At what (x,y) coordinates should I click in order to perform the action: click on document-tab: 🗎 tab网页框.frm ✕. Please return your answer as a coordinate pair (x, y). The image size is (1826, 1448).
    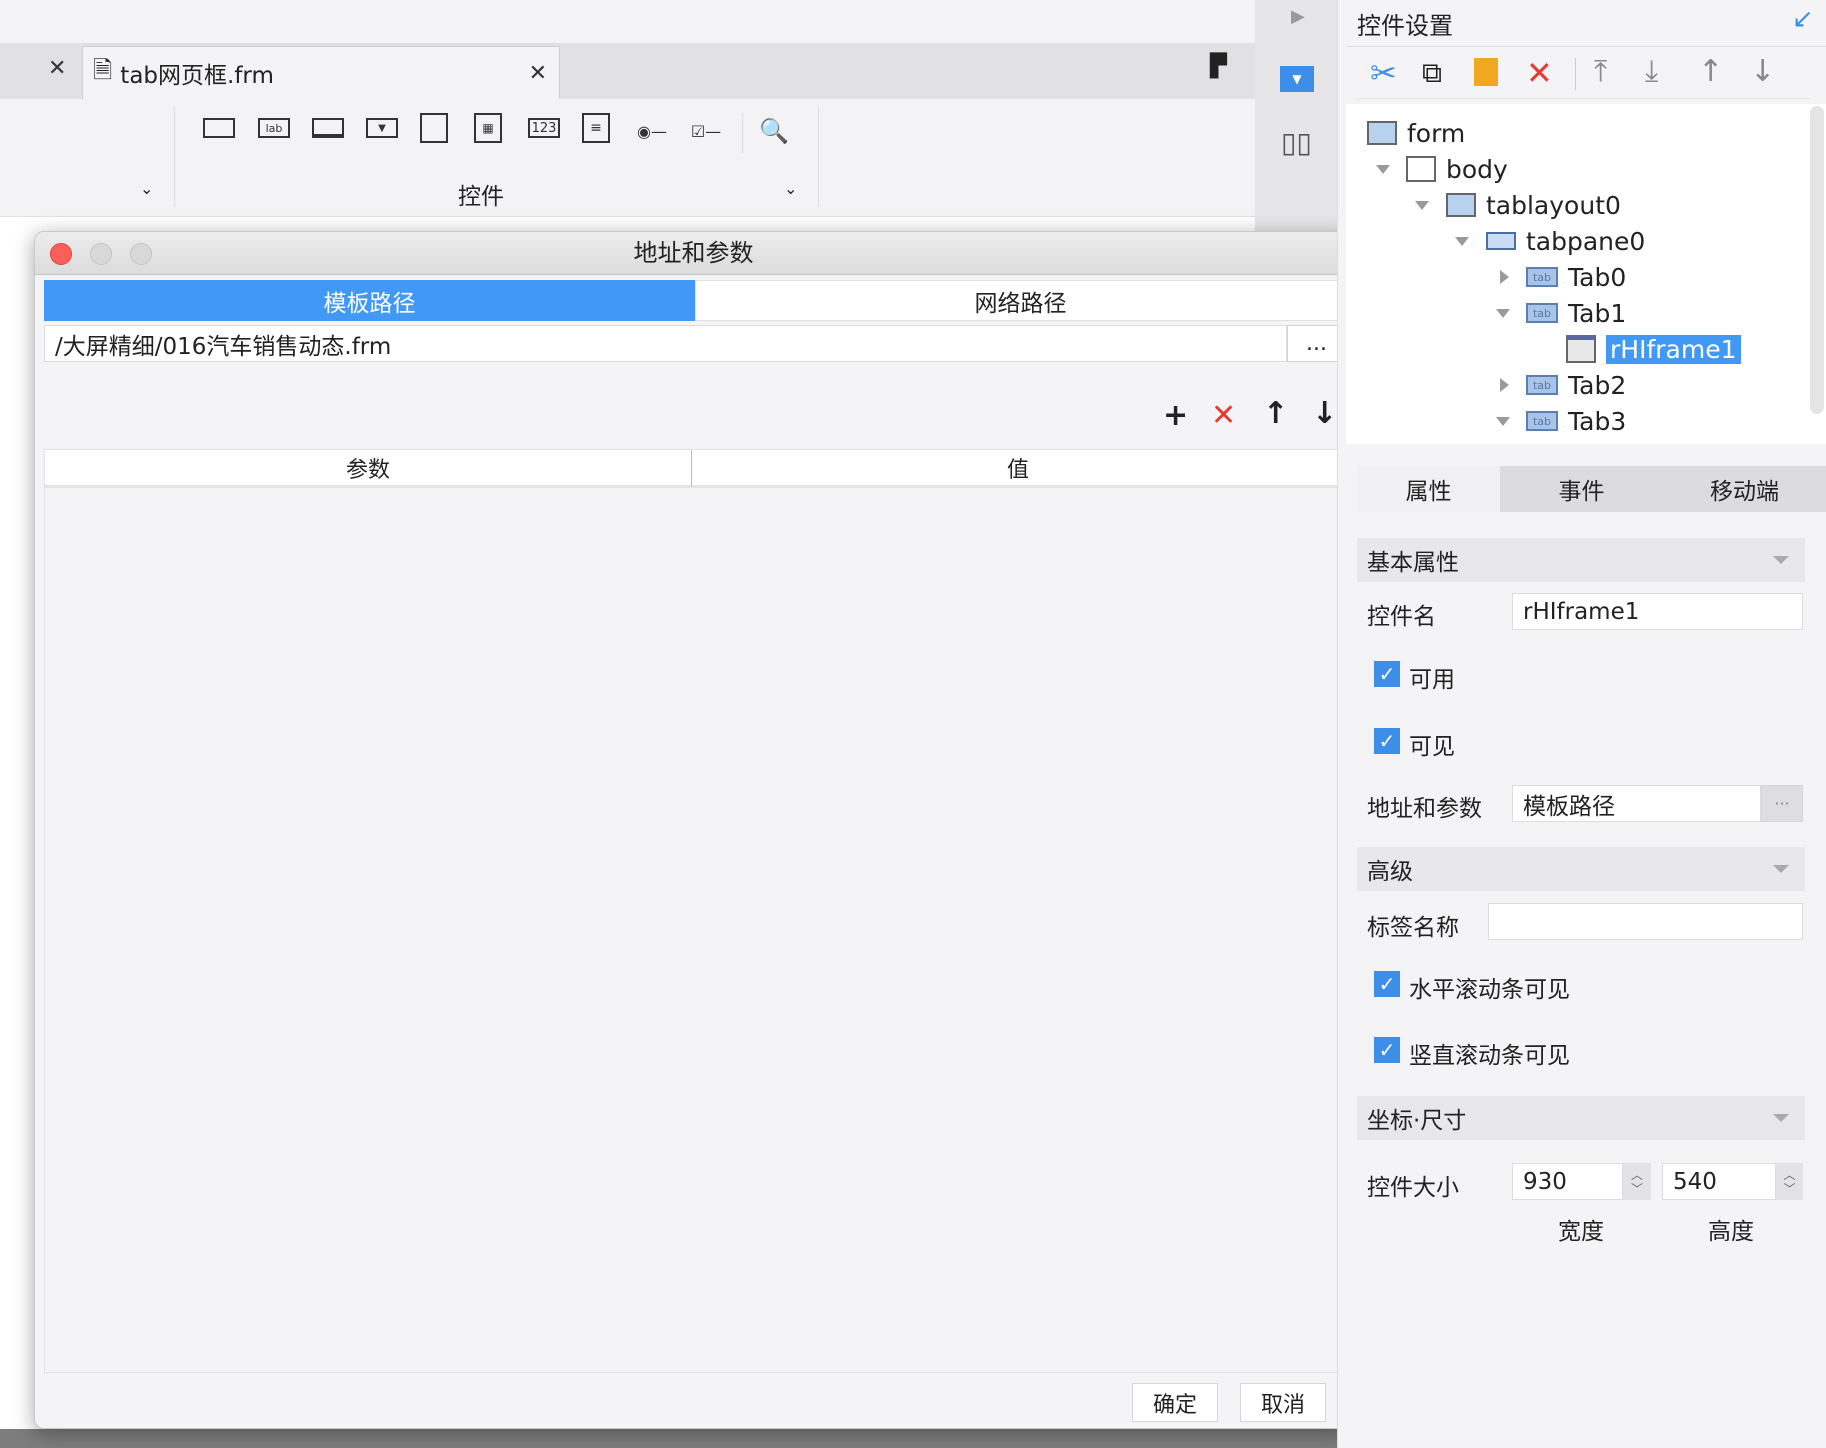
    Looking at the image, I should click on (321, 72).